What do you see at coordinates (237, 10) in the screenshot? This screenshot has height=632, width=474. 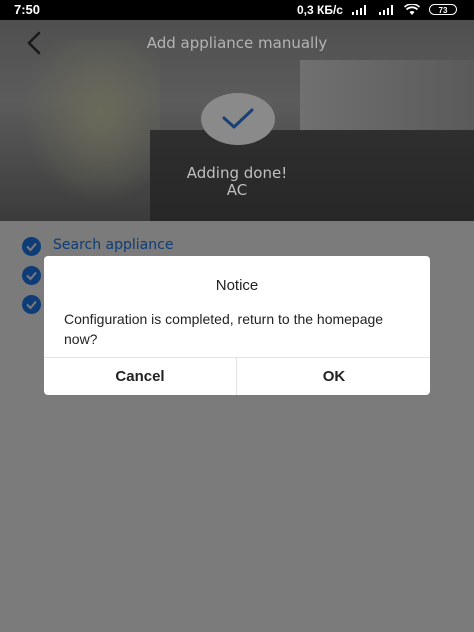 I see `status-bar: 7:50 0,3 КБ/с 73` at bounding box center [237, 10].